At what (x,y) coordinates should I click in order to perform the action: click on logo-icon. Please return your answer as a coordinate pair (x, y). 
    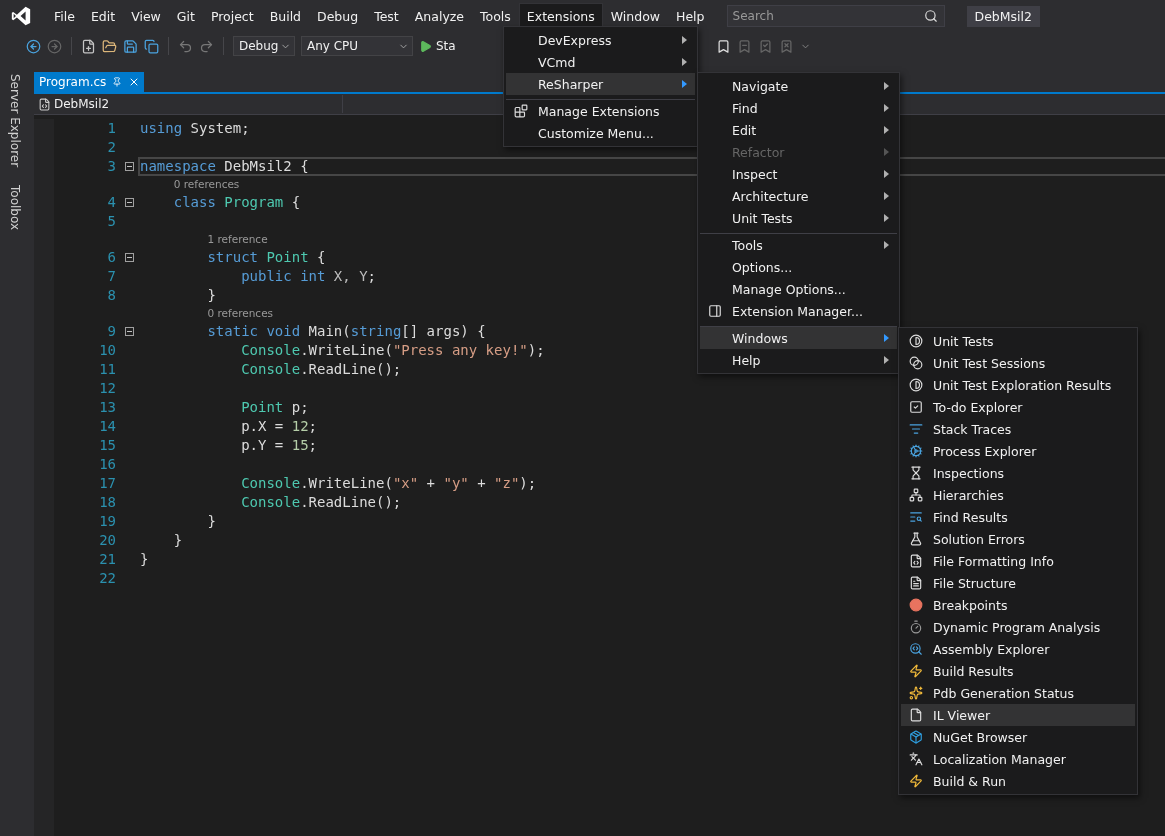
    Looking at the image, I should click on (21, 16).